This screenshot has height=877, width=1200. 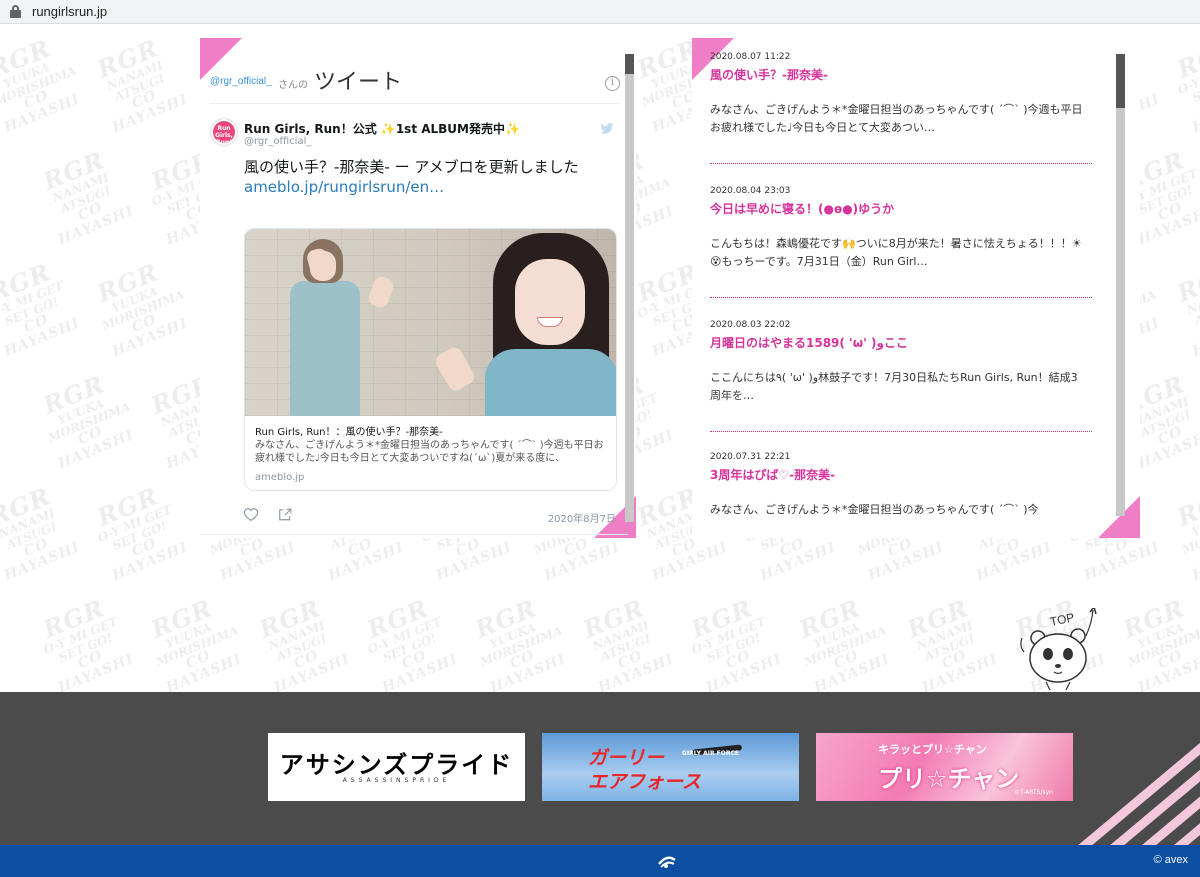 What do you see at coordinates (1033, 792) in the screenshot?
I see `banner-credit: ©T-ARTS/syn` at bounding box center [1033, 792].